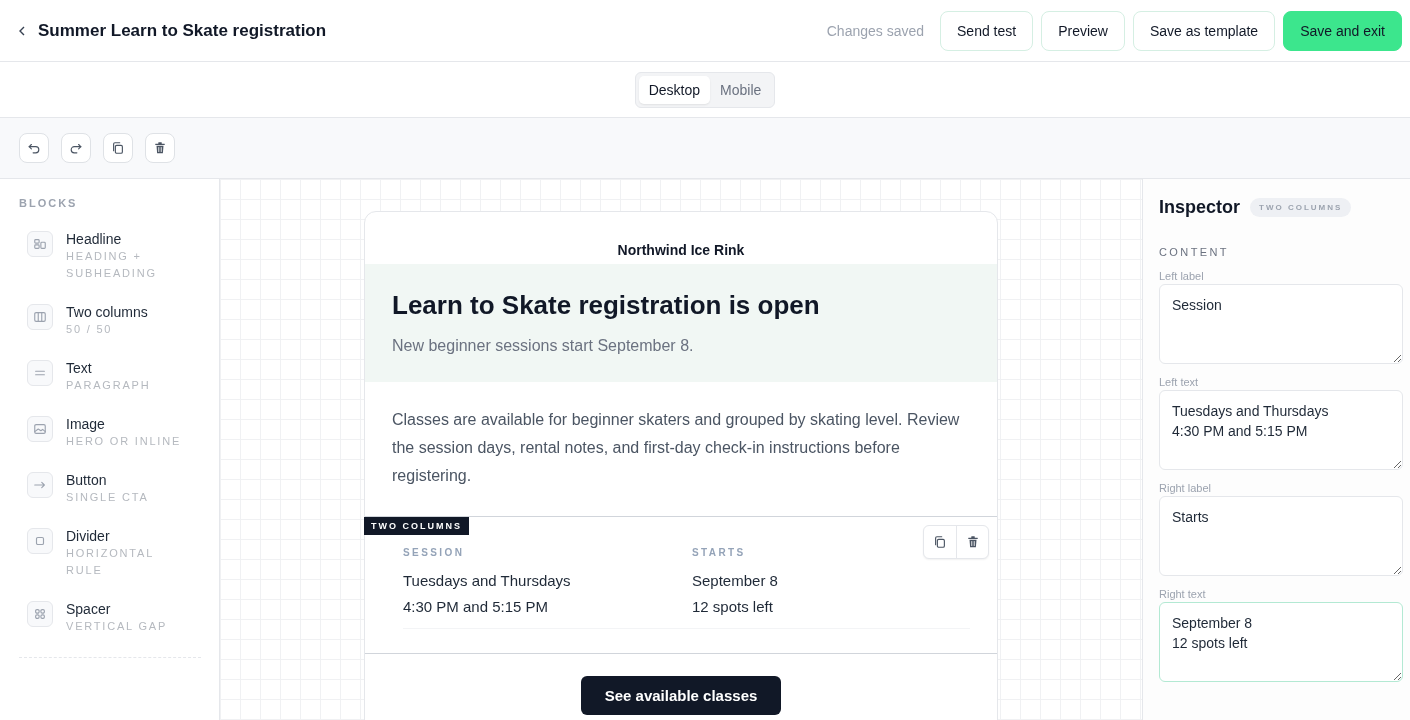  Describe the element at coordinates (108, 385) in the screenshot. I see `block-hint: PARAGRAPH` at that location.